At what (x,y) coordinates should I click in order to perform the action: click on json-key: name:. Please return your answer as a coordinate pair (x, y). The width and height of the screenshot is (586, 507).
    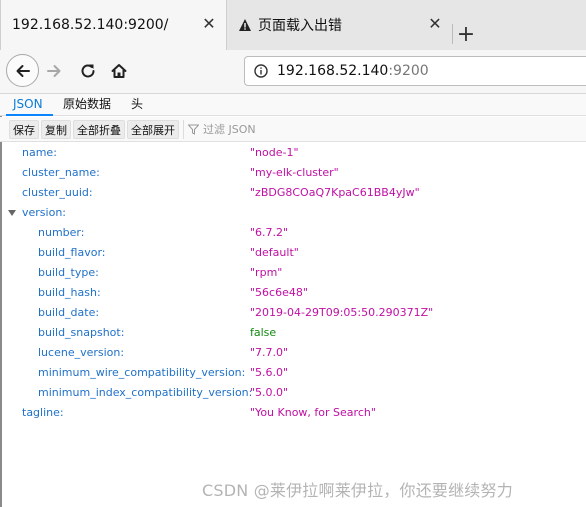
    Looking at the image, I should click on (39, 152).